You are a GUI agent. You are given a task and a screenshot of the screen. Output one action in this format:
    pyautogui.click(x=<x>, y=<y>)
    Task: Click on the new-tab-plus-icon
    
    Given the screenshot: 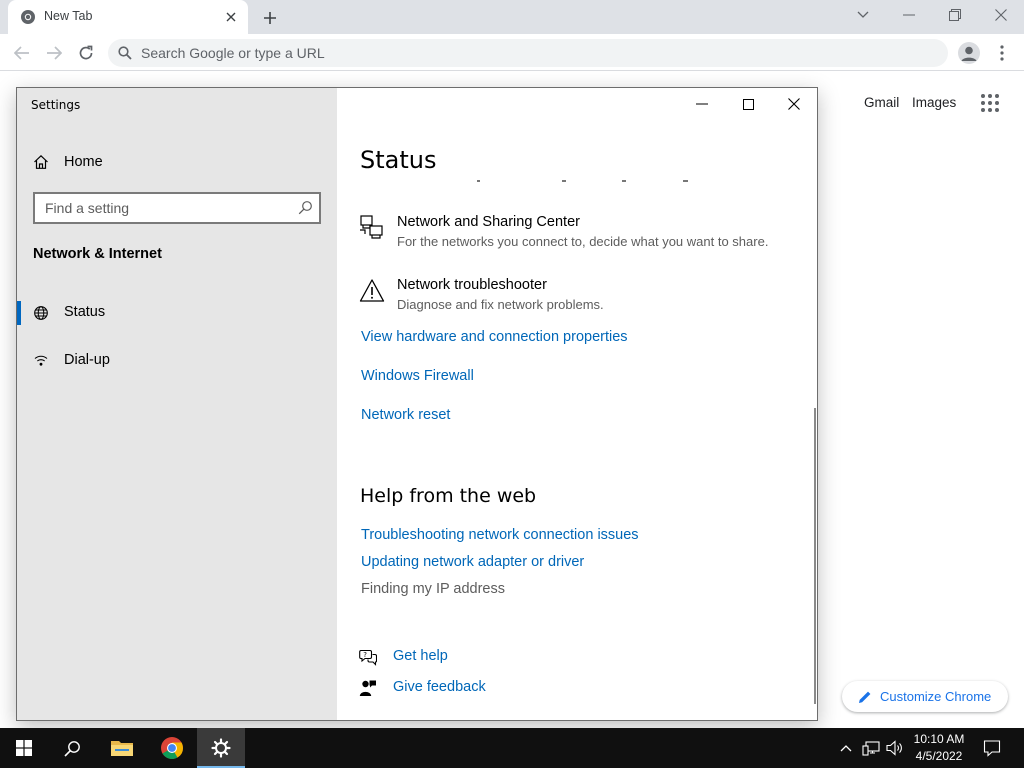 What is the action you would take?
    pyautogui.click(x=270, y=18)
    